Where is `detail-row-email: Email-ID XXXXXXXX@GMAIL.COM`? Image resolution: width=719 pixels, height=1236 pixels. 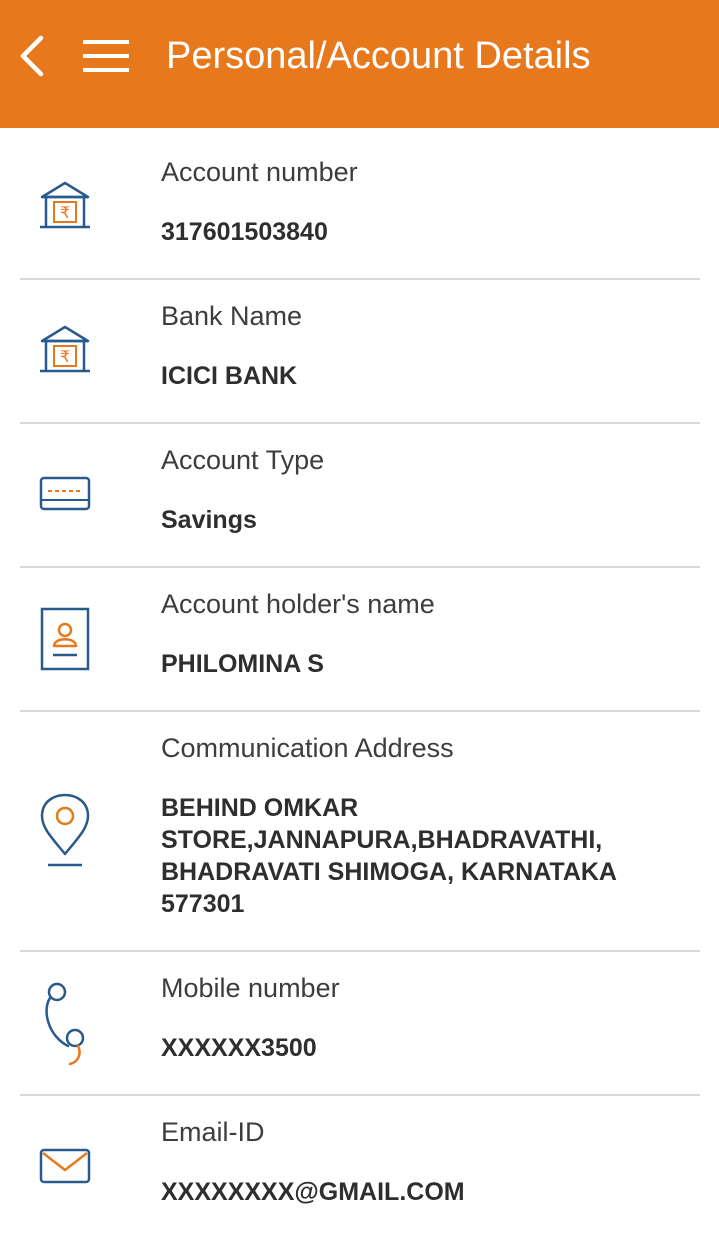
detail-row-email: Email-ID XXXXXXXX@GMAIL.COM is located at coordinates (359, 1166).